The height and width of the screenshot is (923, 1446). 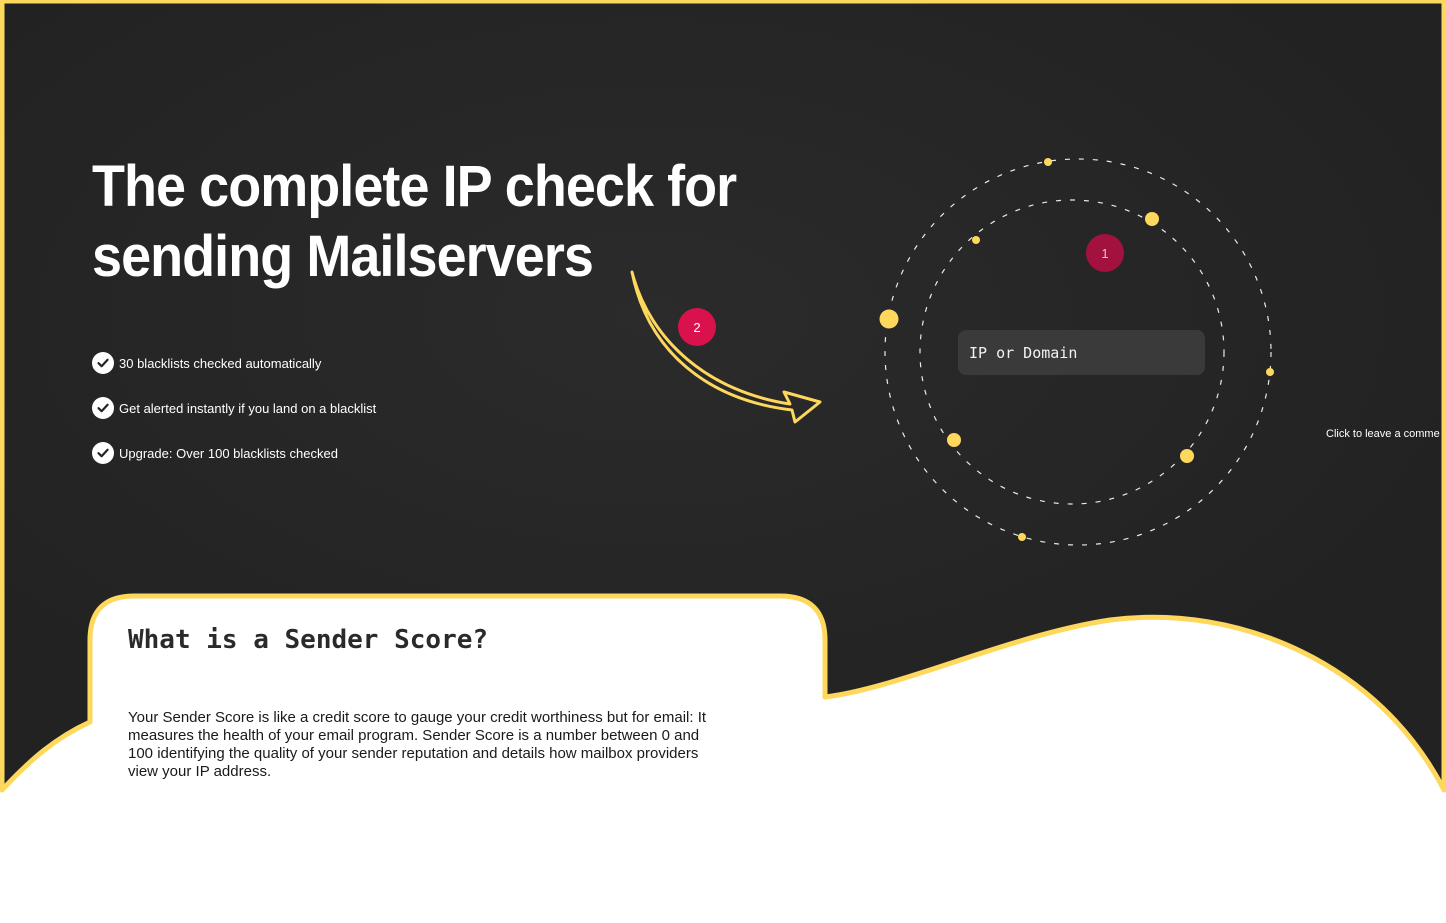 What do you see at coordinates (308, 640) in the screenshot?
I see `sender-score-title: What is a Sender Score?` at bounding box center [308, 640].